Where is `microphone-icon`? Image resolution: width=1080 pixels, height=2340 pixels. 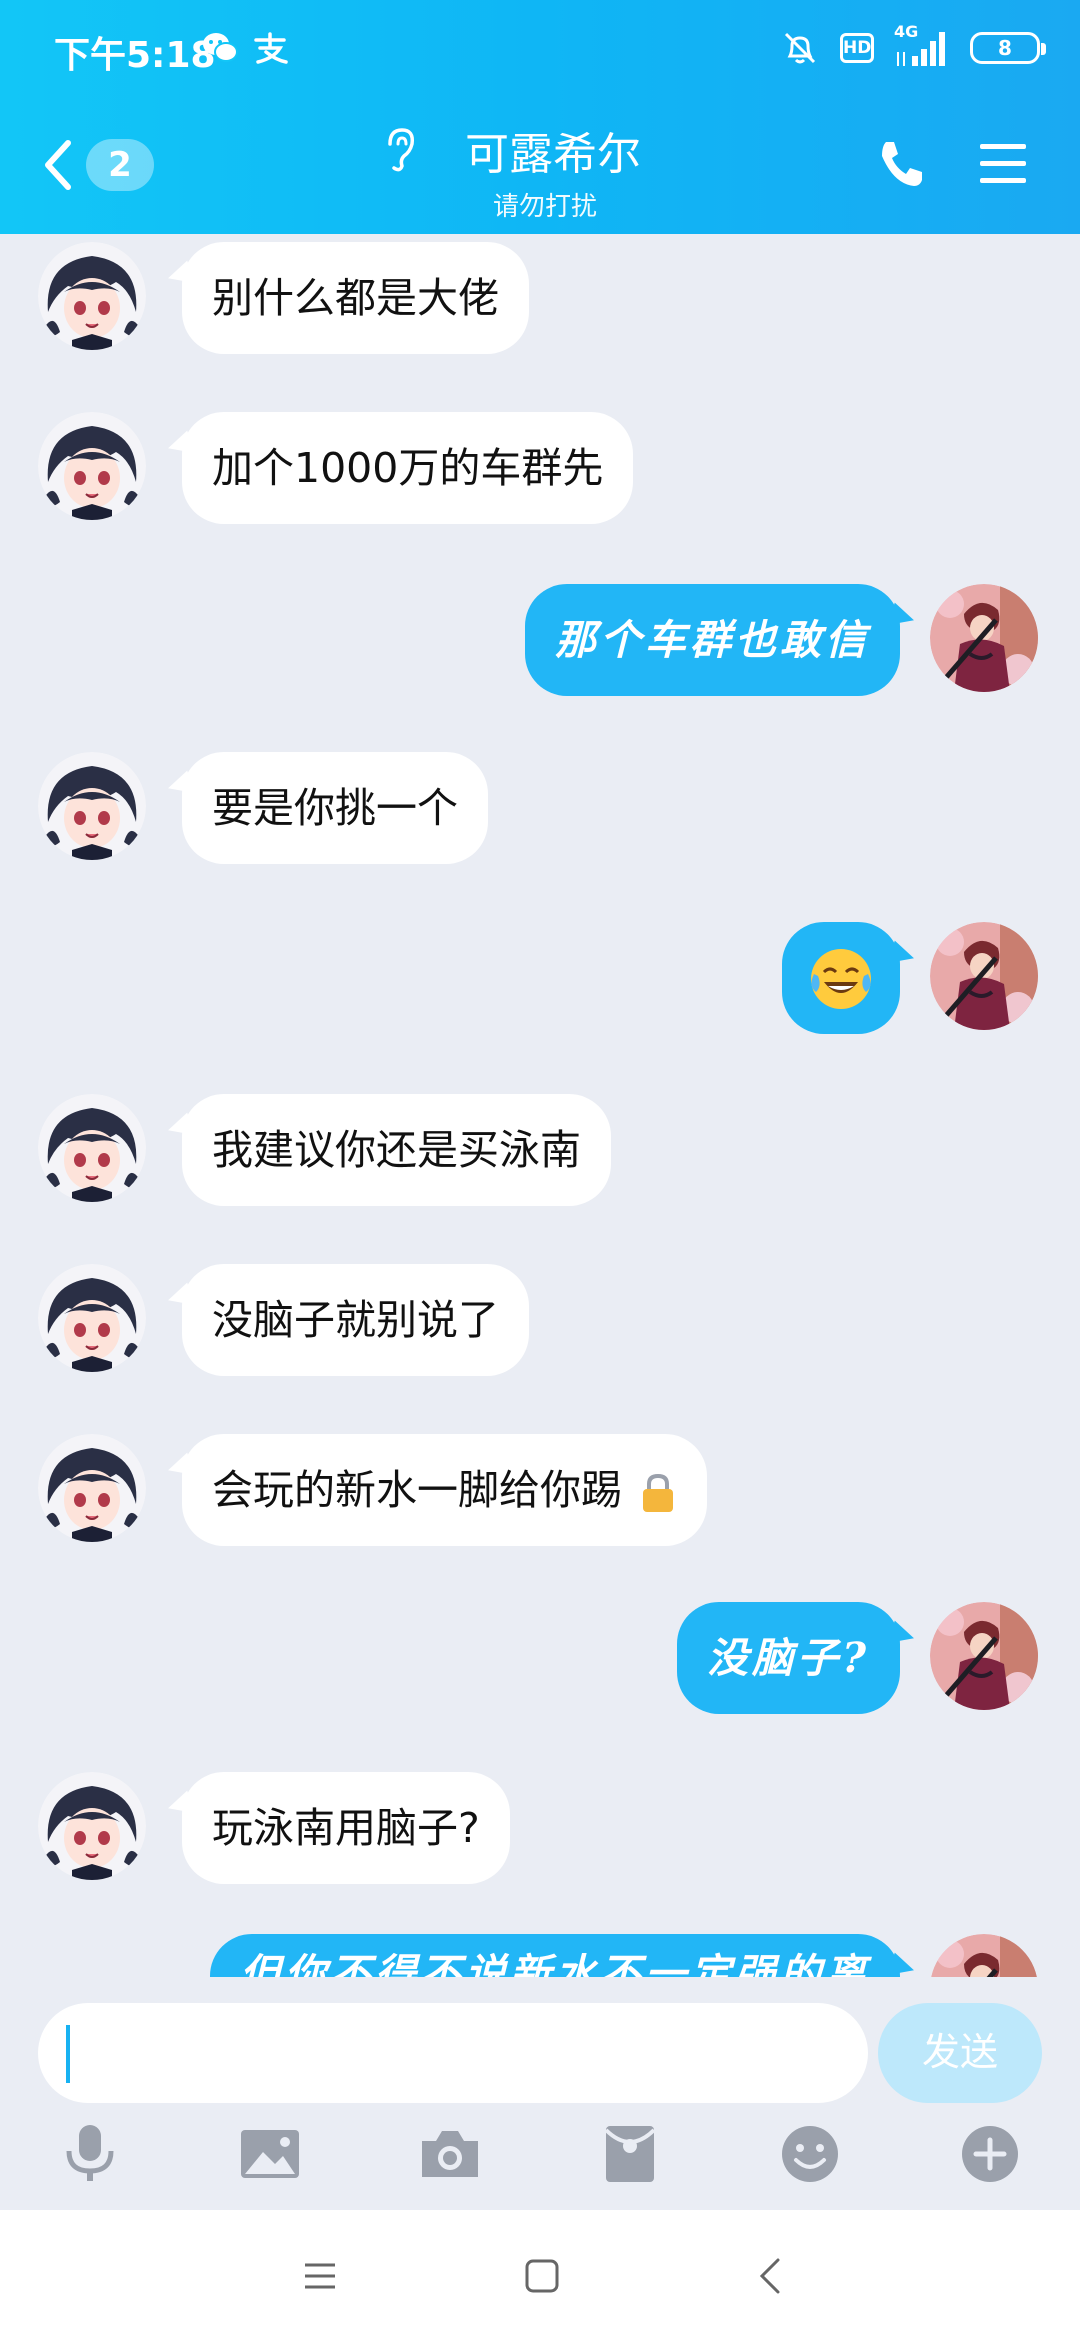 microphone-icon is located at coordinates (90, 2153).